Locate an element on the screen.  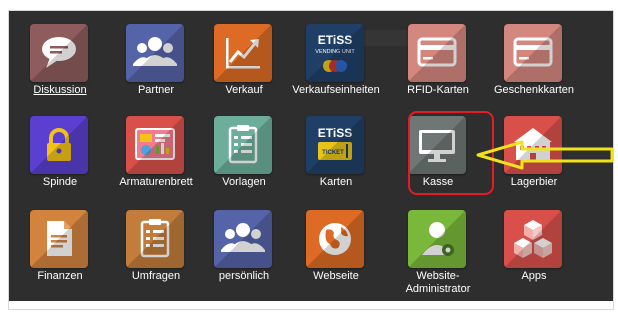
app-tile-umfragen: Umfragen is located at coordinates (156, 248).